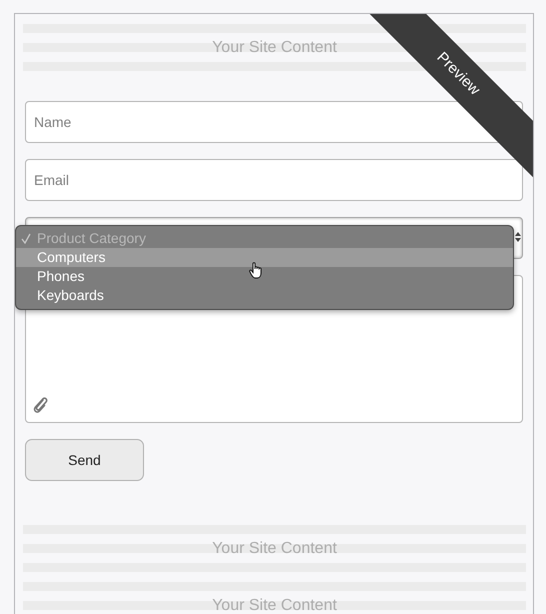 The image size is (546, 614). What do you see at coordinates (264, 238) in the screenshot?
I see `menu-option: Product Category` at bounding box center [264, 238].